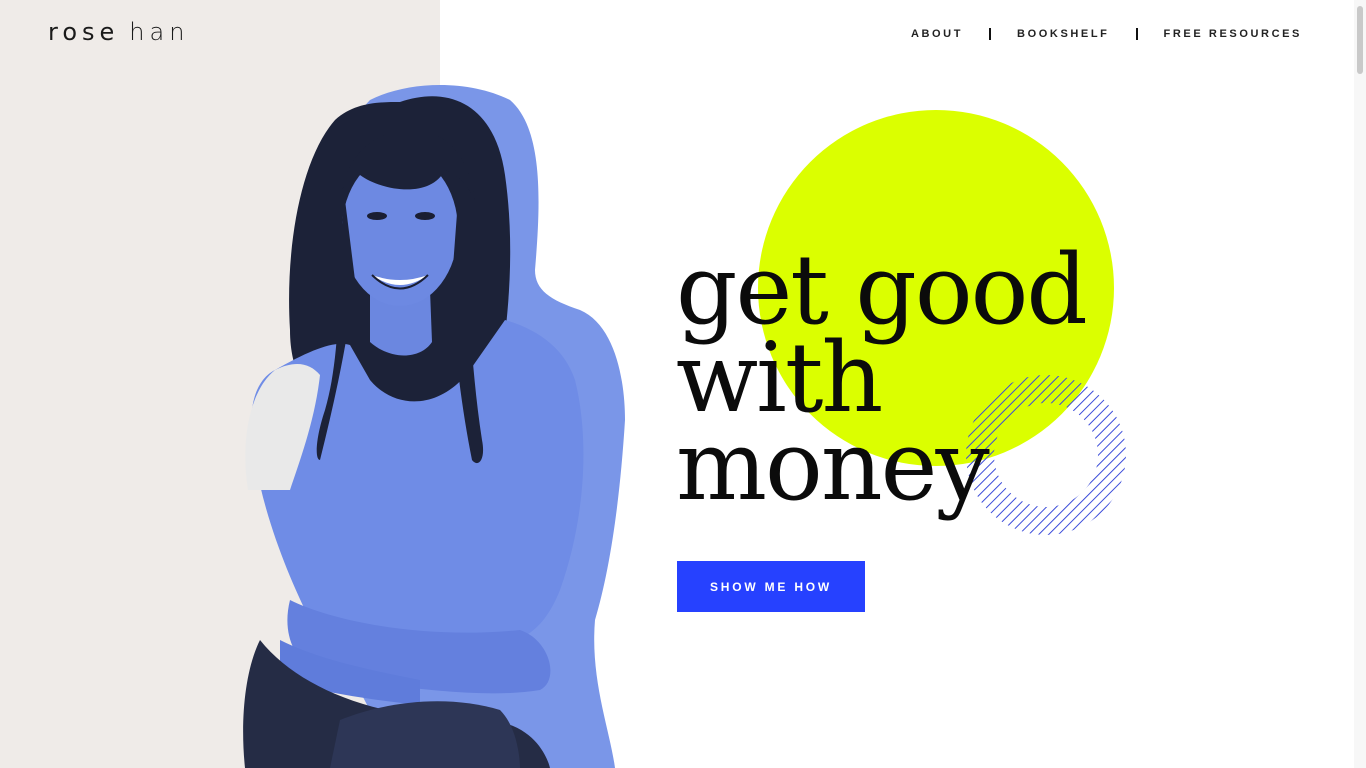  What do you see at coordinates (1063, 34) in the screenshot?
I see `nav-bookshelf-link: BOOKSHELF` at bounding box center [1063, 34].